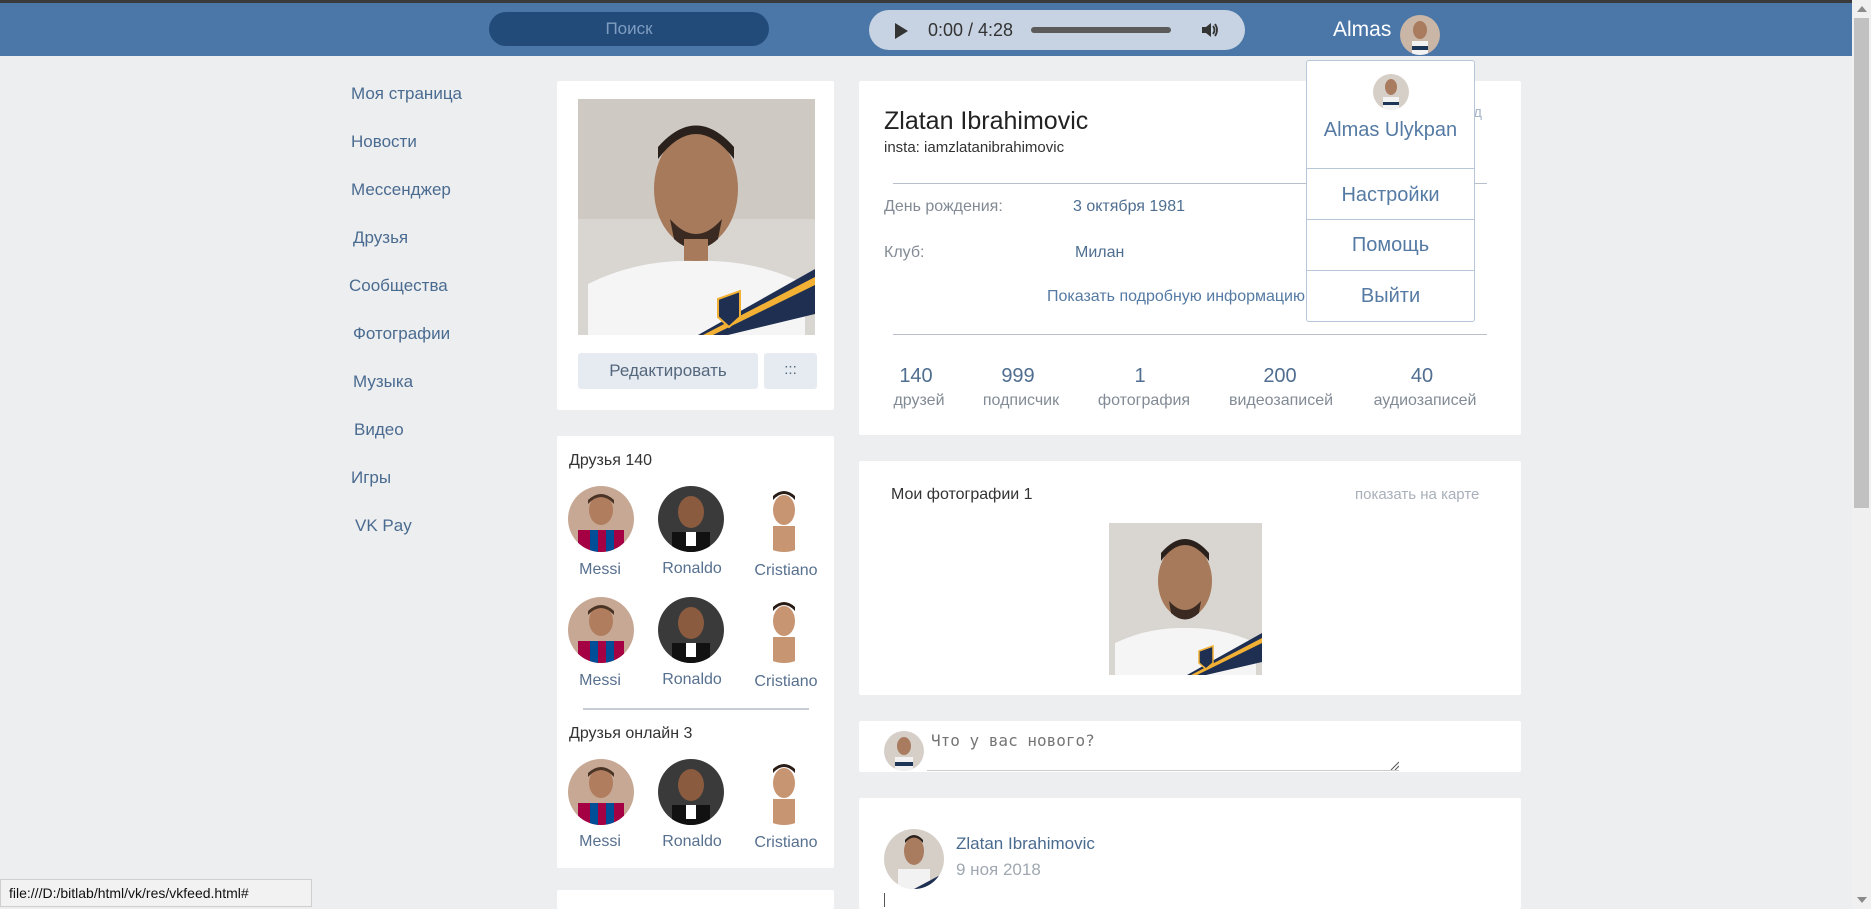 This screenshot has width=1871, height=909. Describe the element at coordinates (884, 900) in the screenshot. I see `text-caret` at that location.